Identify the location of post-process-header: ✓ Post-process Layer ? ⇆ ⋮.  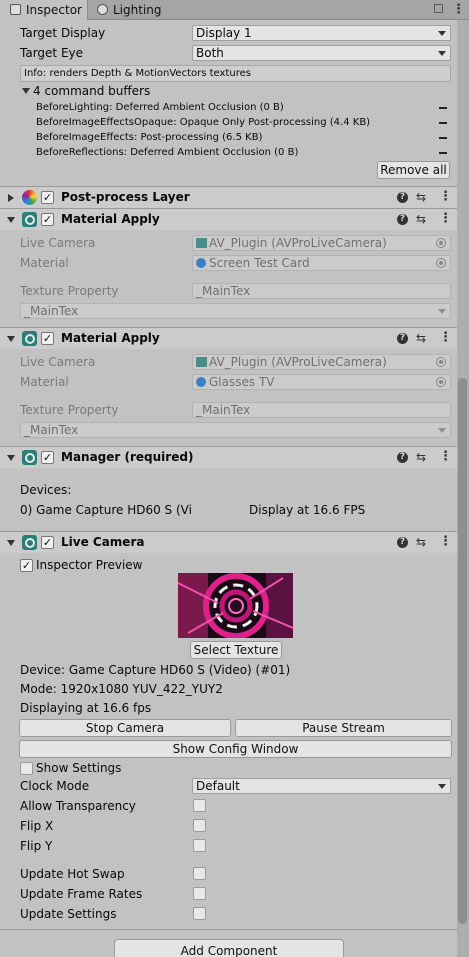
(234, 197).